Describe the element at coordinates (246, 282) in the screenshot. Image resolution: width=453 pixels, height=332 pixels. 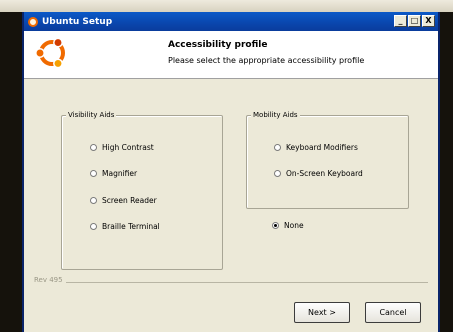
I see `footer-divider` at that location.